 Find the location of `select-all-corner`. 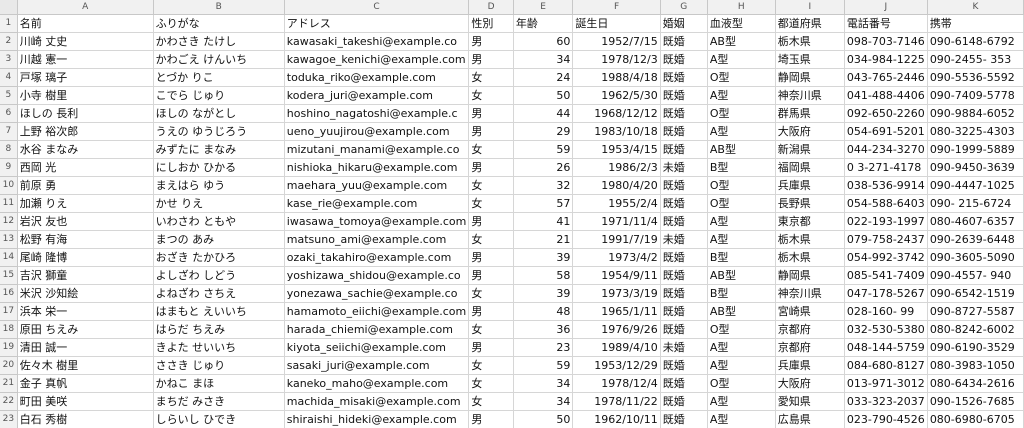

select-all-corner is located at coordinates (9, 7).